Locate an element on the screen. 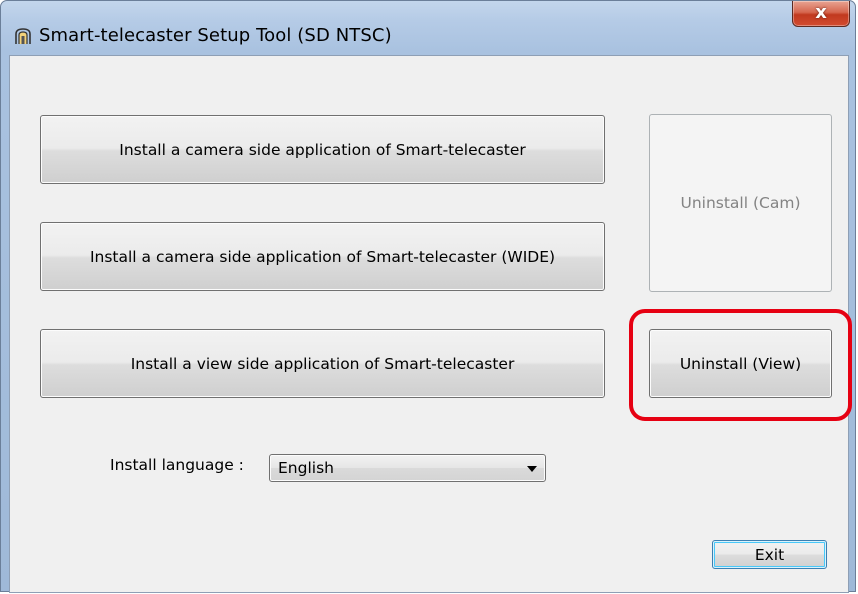 This screenshot has height=594, width=858. highlight-annotation is located at coordinates (740, 365).